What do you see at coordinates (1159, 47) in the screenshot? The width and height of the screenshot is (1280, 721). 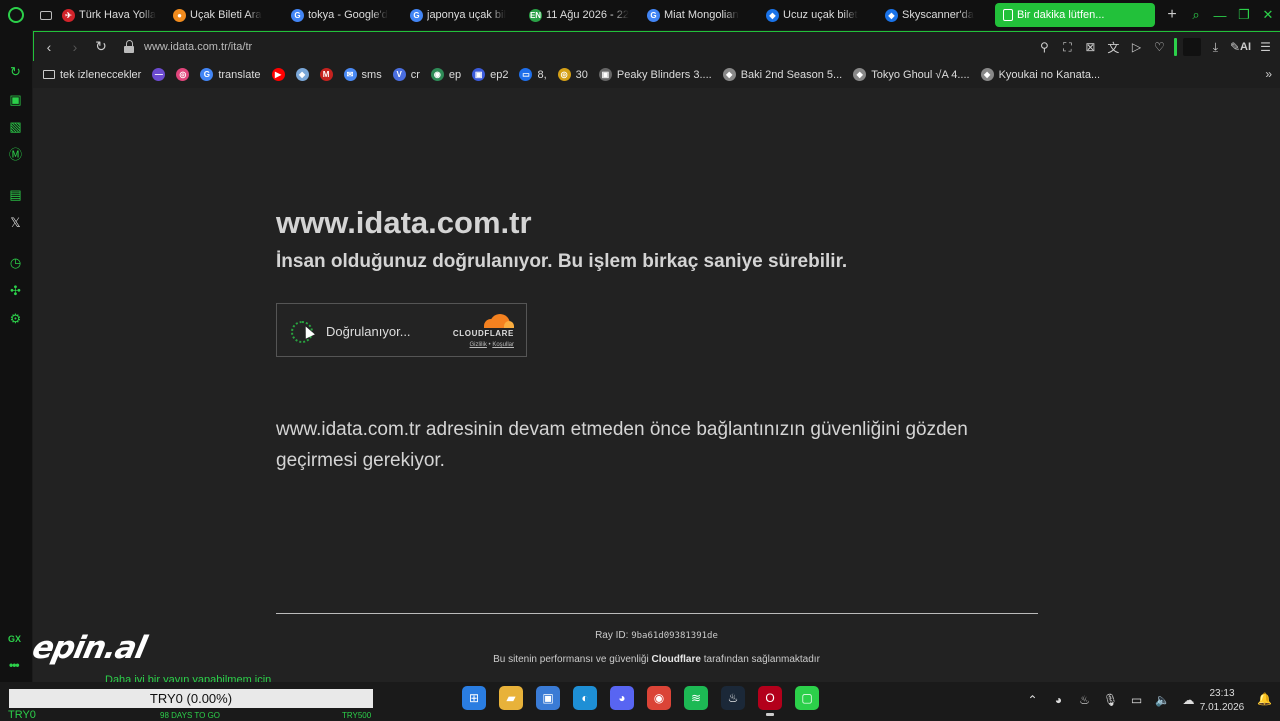 I see `heart-icon: ♡` at bounding box center [1159, 47].